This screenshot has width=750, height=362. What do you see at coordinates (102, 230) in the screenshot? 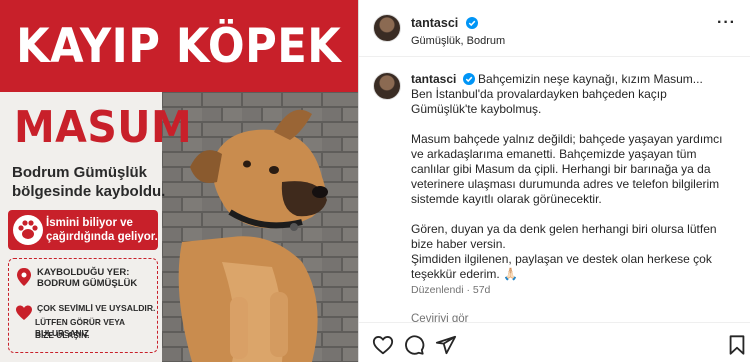
I see `name-info-text: İsmini biliyor ve çağırdığında geliyor.` at bounding box center [102, 230].